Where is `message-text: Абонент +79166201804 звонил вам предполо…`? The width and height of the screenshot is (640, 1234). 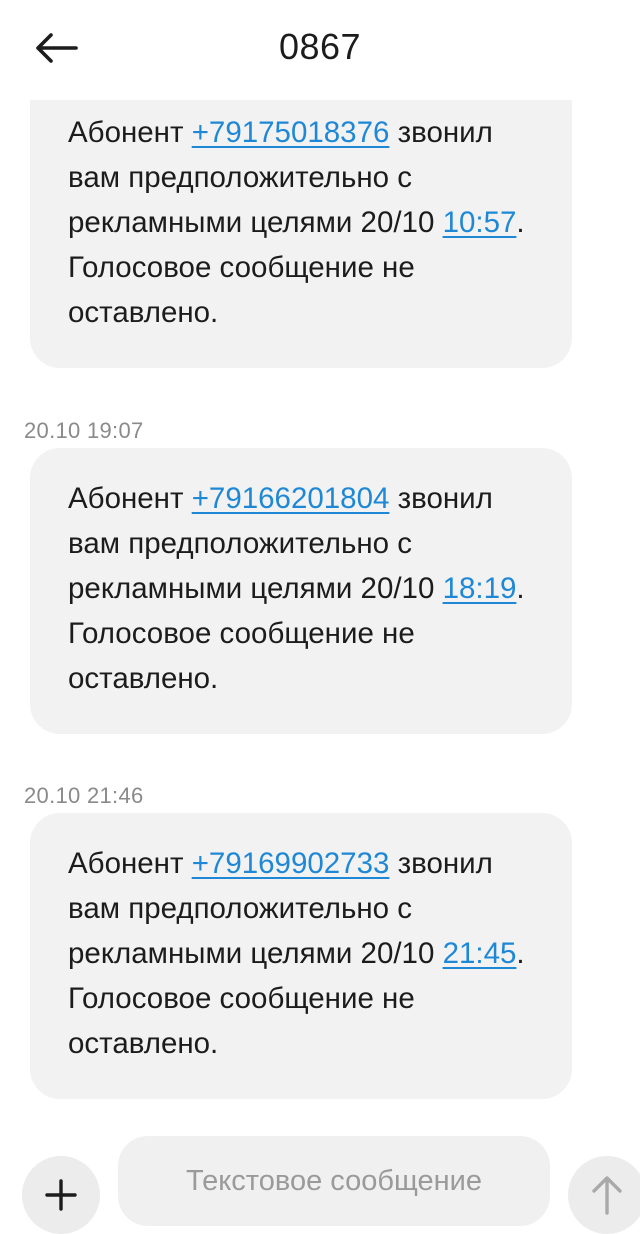 message-text: Абонент +79166201804 звонил вам предполо… is located at coordinates (305, 588).